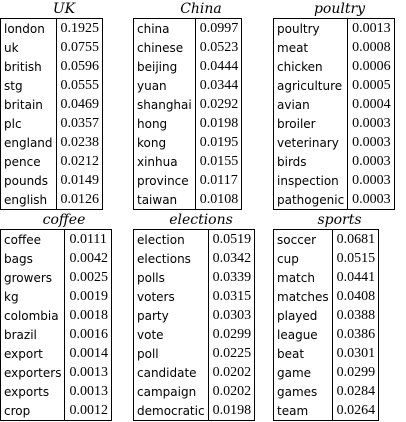 This screenshot has width=406, height=422. Describe the element at coordinates (164, 142) in the screenshot. I see `topic-word: kong` at that location.